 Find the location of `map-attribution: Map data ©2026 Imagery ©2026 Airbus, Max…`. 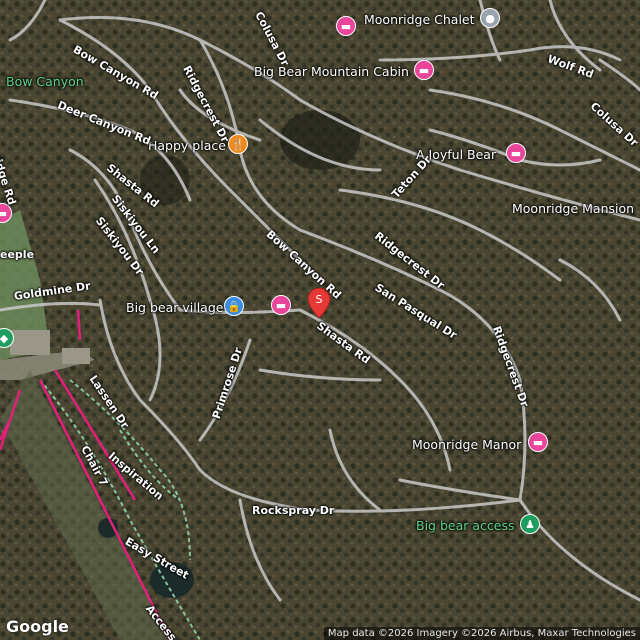

map-attribution: Map data ©2026 Imagery ©2026 Airbus, Max… is located at coordinates (481, 633).